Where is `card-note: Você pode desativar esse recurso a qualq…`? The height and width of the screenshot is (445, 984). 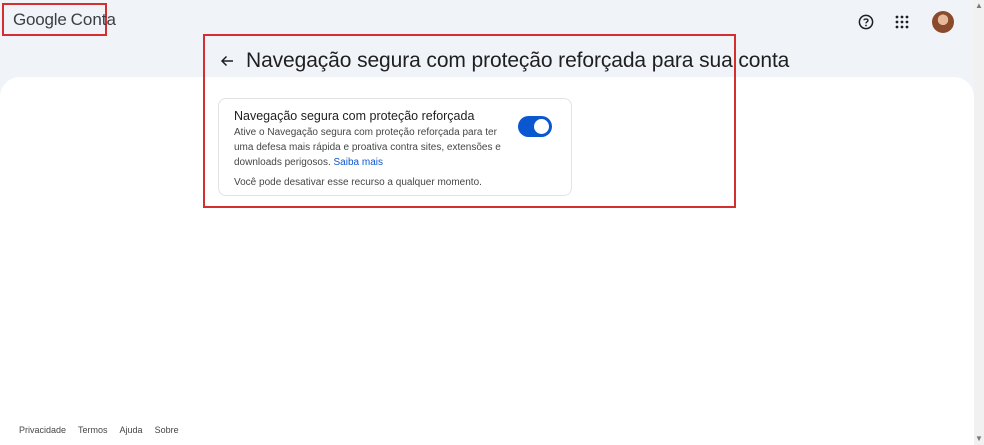
card-note: Você pode desativar esse recurso a qualq… is located at coordinates (358, 182).